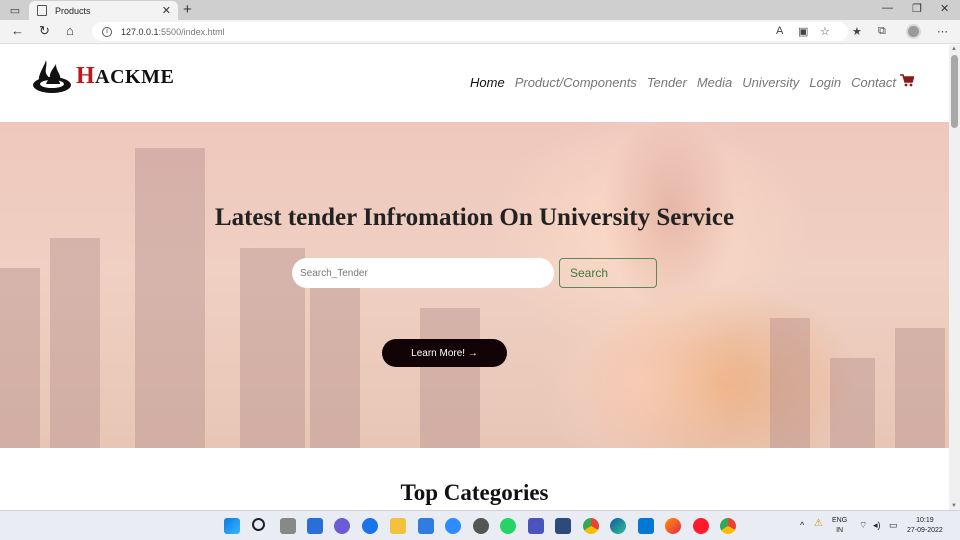 This screenshot has height=540, width=960. Describe the element at coordinates (576, 82) in the screenshot. I see `nav-product-components: Product/Components` at that location.